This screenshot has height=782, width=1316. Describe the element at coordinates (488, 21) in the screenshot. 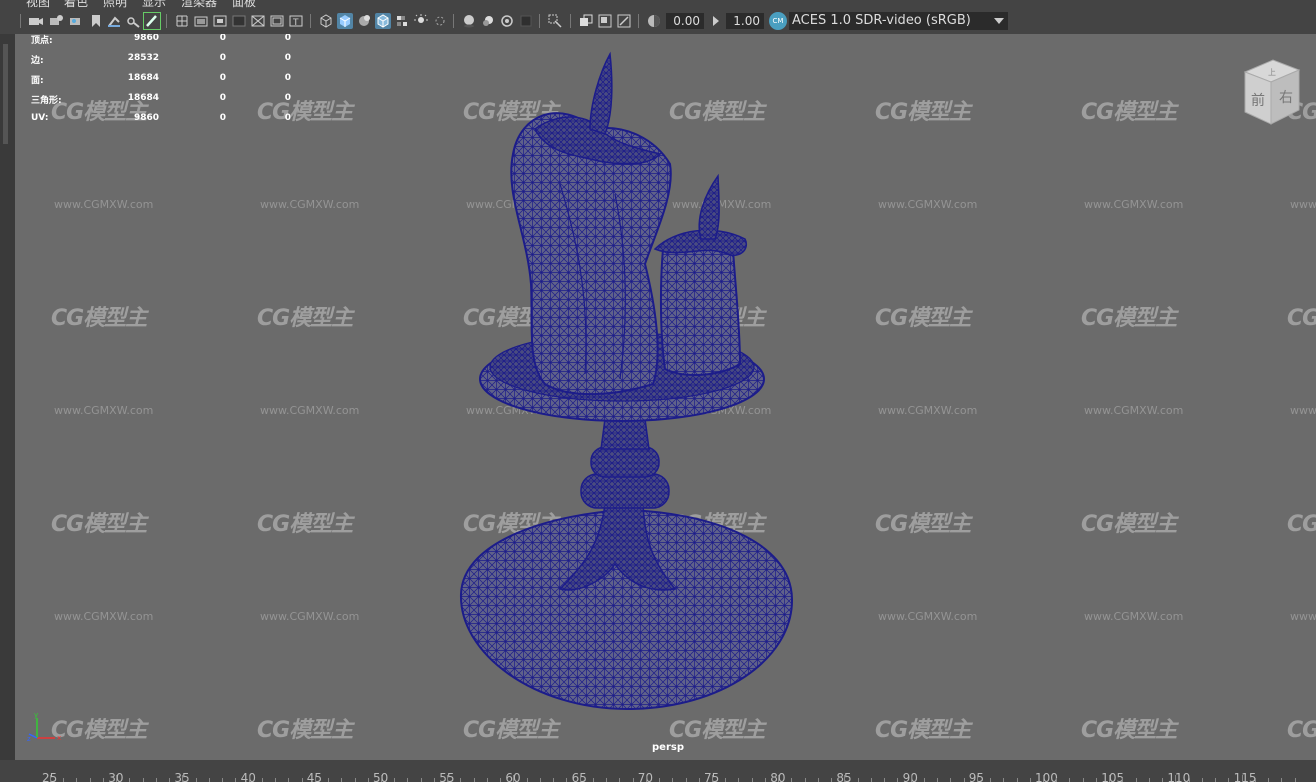

I see `motion-blur-icon` at that location.